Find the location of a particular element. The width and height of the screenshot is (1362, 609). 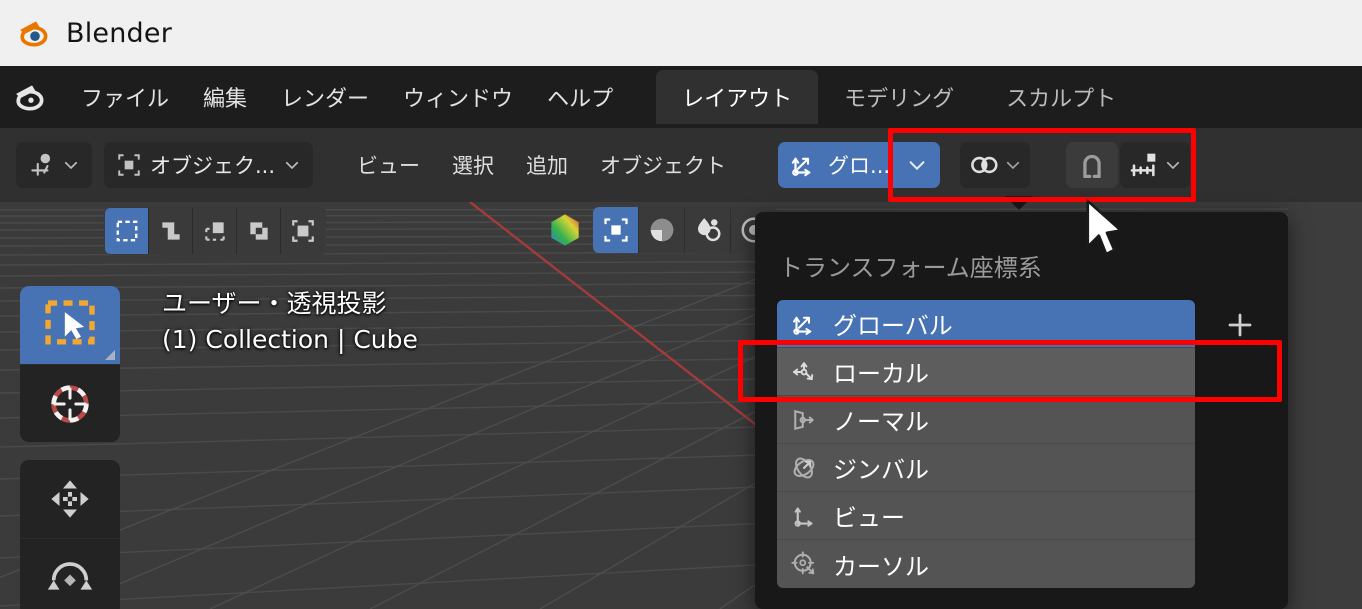

cursor-3d-icon is located at coordinates (70, 403).